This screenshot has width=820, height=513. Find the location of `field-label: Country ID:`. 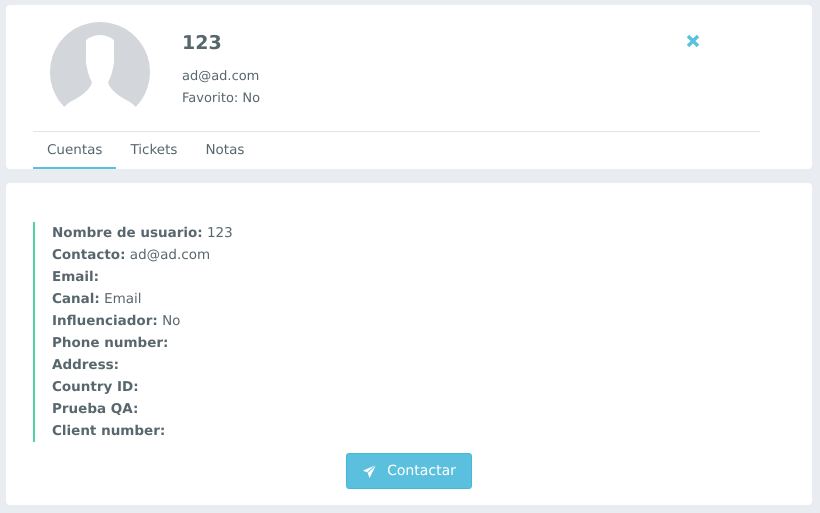

field-label: Country ID: is located at coordinates (95, 387).